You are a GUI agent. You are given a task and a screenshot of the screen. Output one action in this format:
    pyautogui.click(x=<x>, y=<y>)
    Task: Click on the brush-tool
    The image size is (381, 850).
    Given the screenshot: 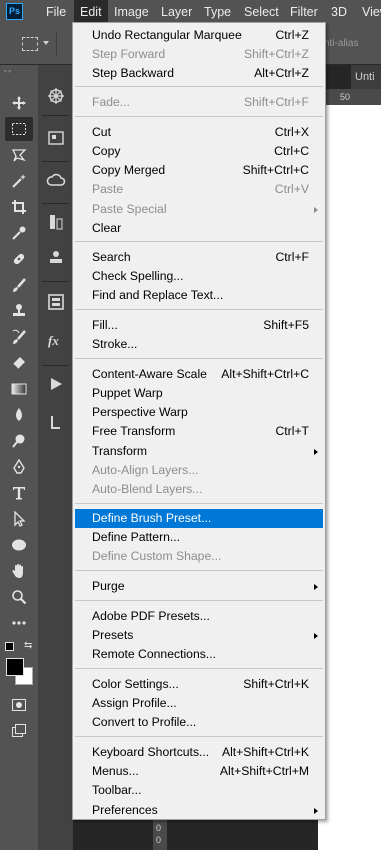 What is the action you would take?
    pyautogui.click(x=19, y=285)
    